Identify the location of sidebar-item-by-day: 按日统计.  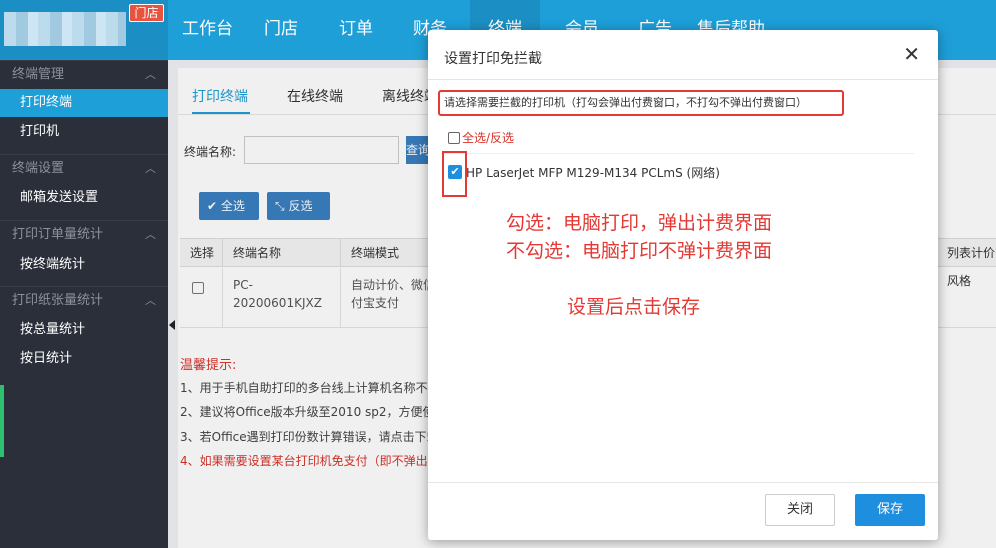
(84, 359).